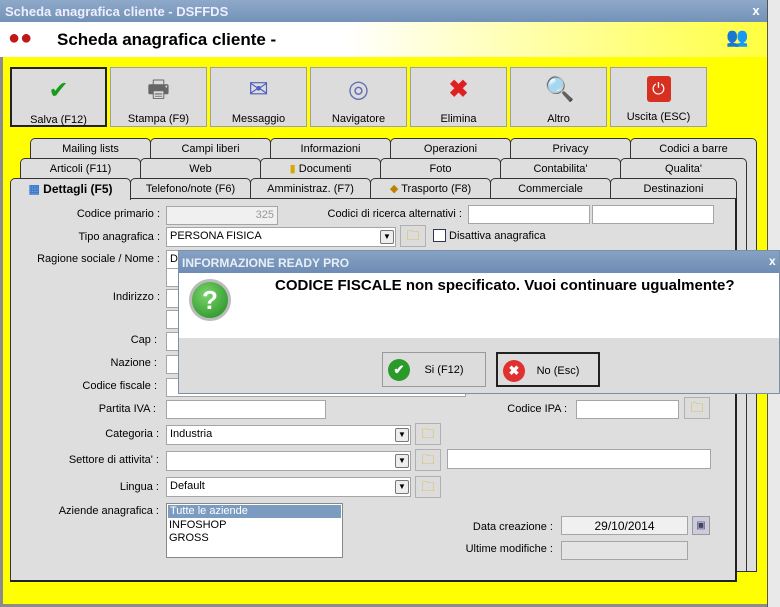 This screenshot has height=607, width=780. I want to click on no-button: ✖ No (Esc), so click(548, 369).